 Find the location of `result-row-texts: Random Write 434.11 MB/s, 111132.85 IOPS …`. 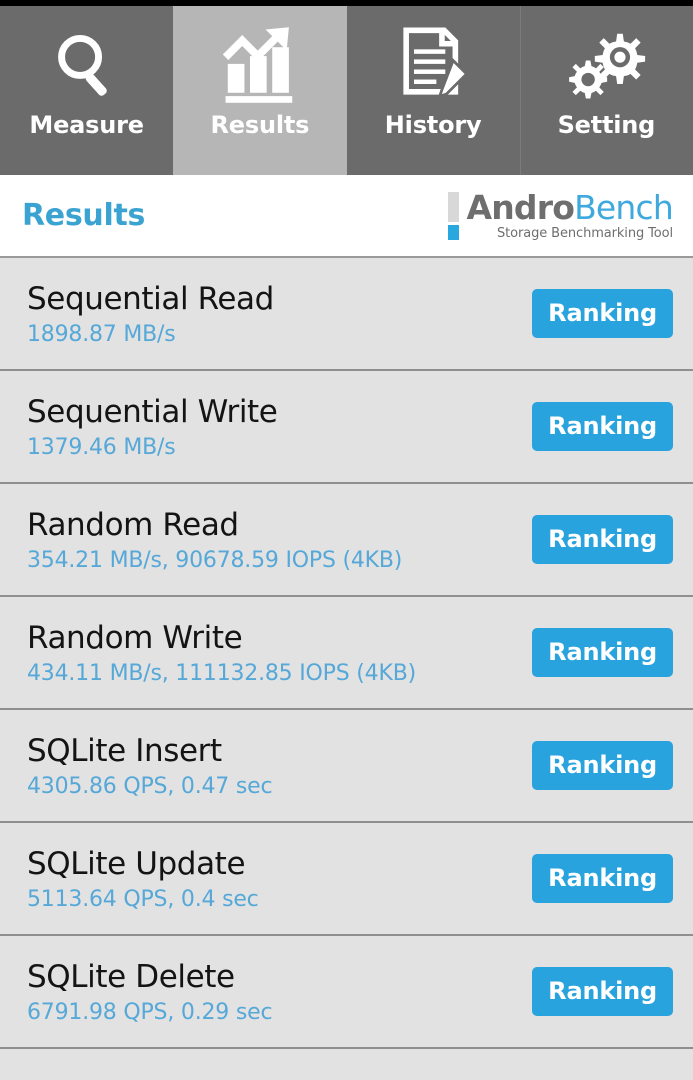

result-row-texts: Random Write 434.11 MB/s, 111132.85 IOPS … is located at coordinates (221, 653).